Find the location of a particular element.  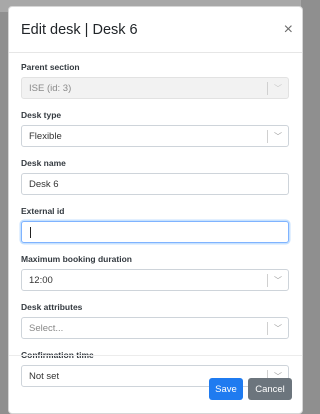

modal-header: Edit desk | Desk 6 × is located at coordinates (155, 30).